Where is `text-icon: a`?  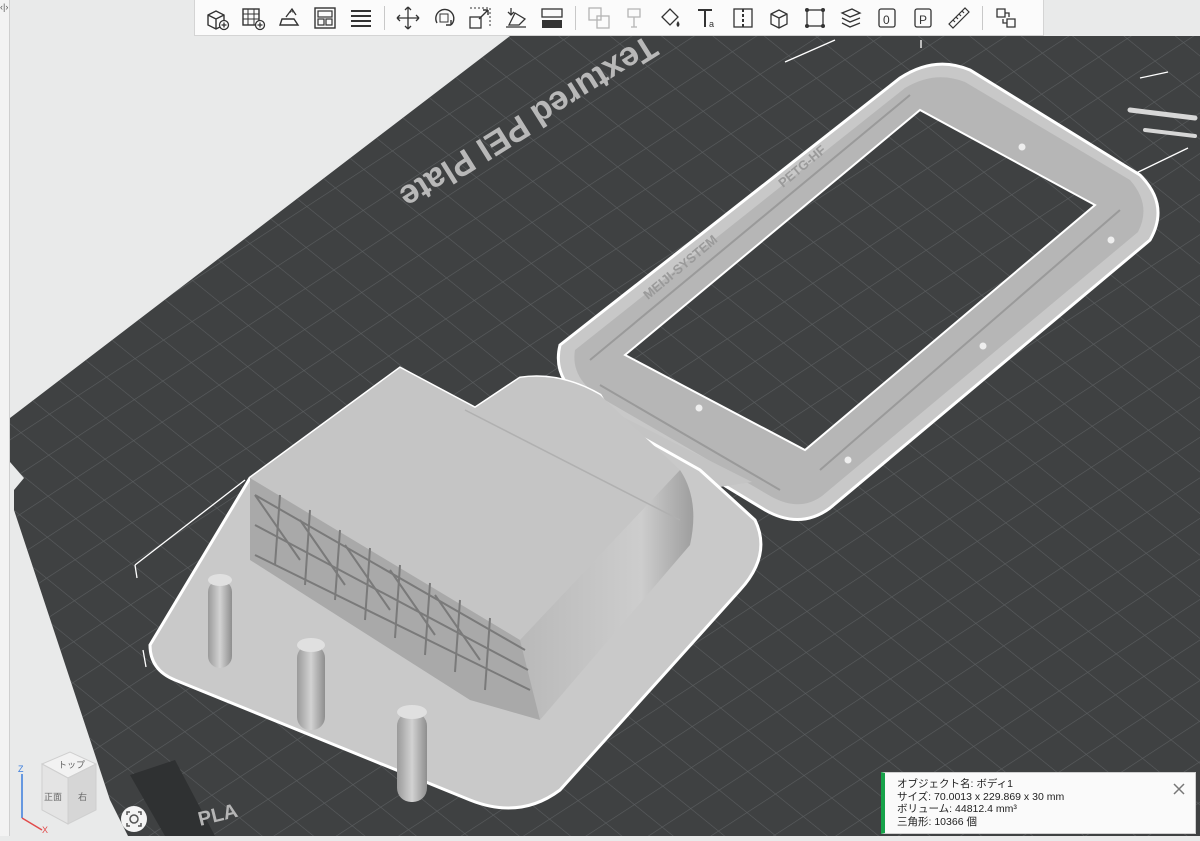 text-icon: a is located at coordinates (706, 18).